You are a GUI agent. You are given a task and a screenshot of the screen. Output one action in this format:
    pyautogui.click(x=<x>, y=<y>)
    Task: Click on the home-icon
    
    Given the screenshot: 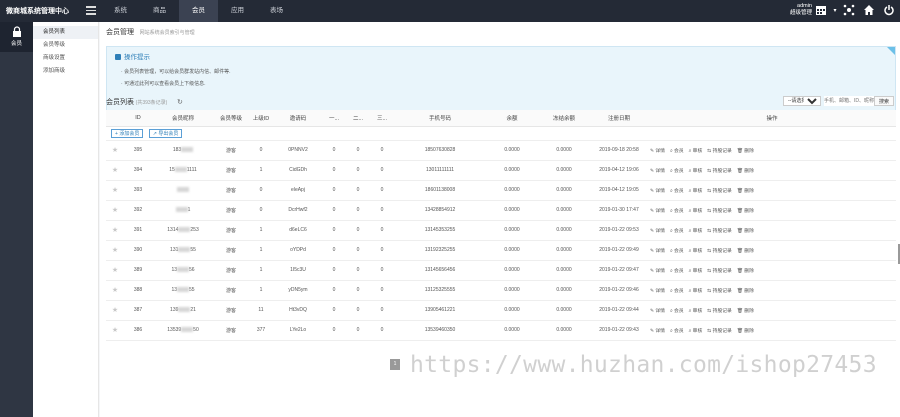 What is the action you would take?
    pyautogui.click(x=869, y=11)
    